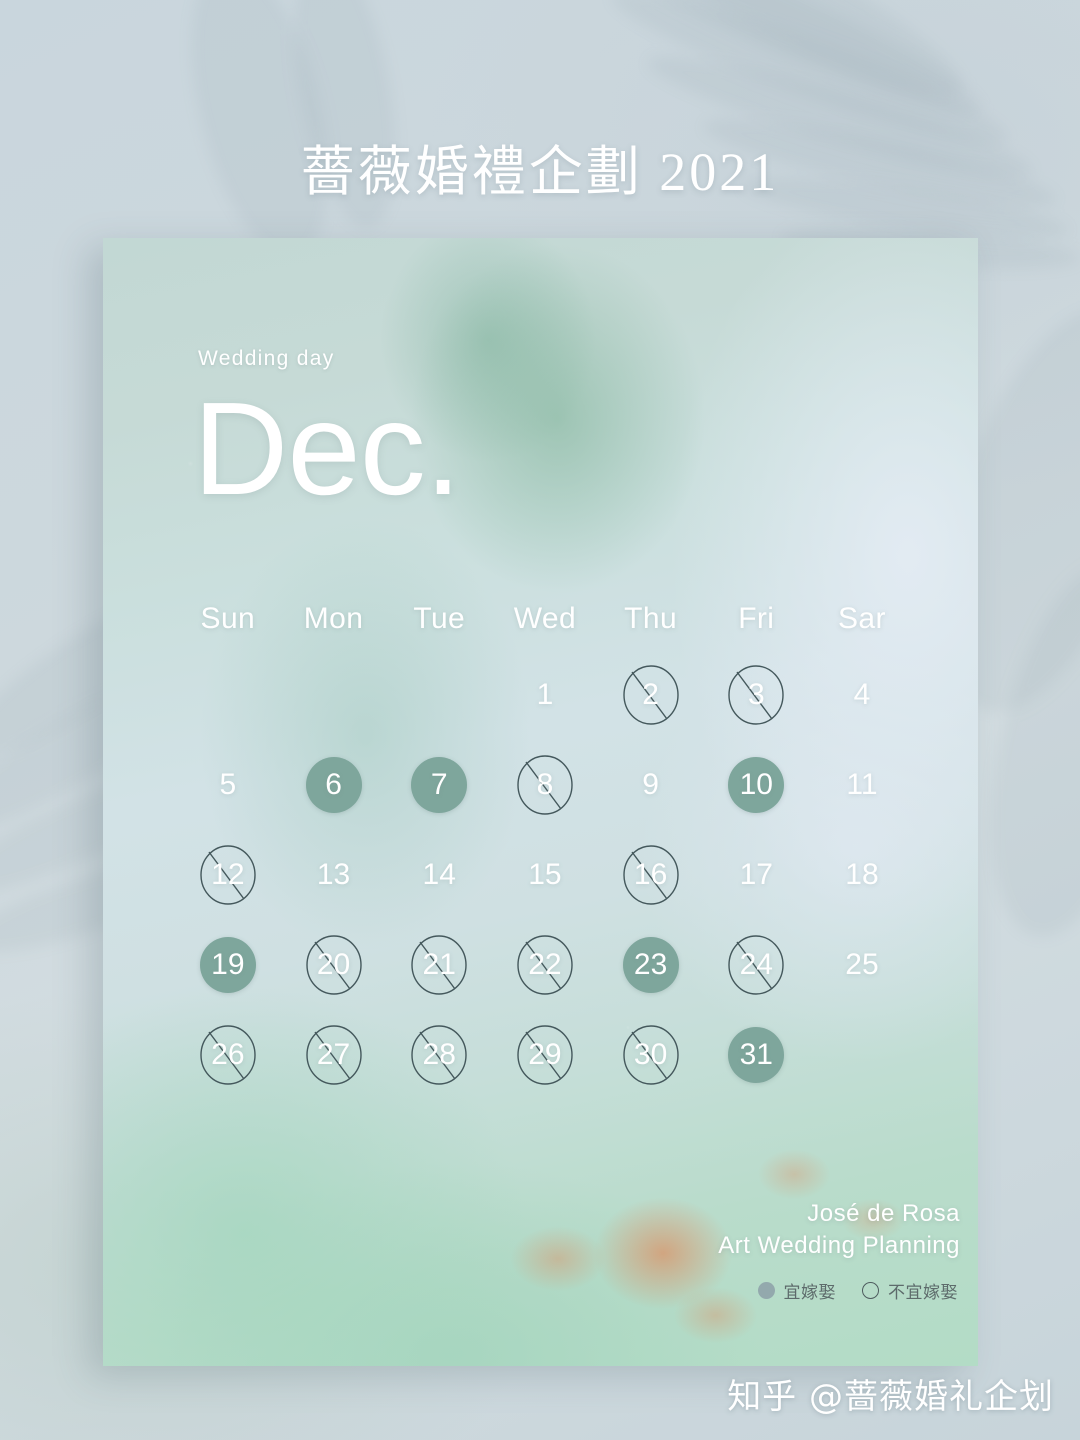  I want to click on calendar-cell: 4, so click(862, 695).